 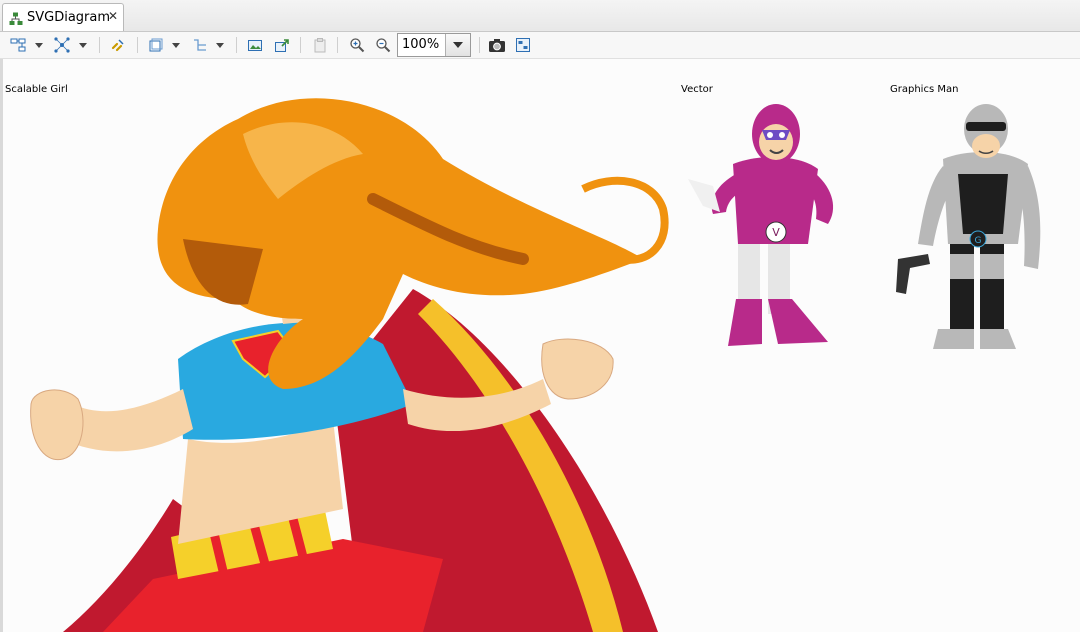 What do you see at coordinates (913, 274) in the screenshot?
I see `gun` at bounding box center [913, 274].